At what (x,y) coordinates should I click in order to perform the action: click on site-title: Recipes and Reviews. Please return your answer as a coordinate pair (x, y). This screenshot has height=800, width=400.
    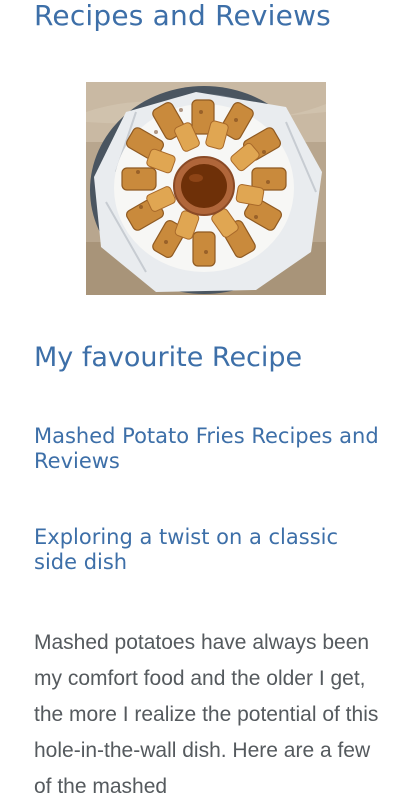
    Looking at the image, I should click on (182, 17).